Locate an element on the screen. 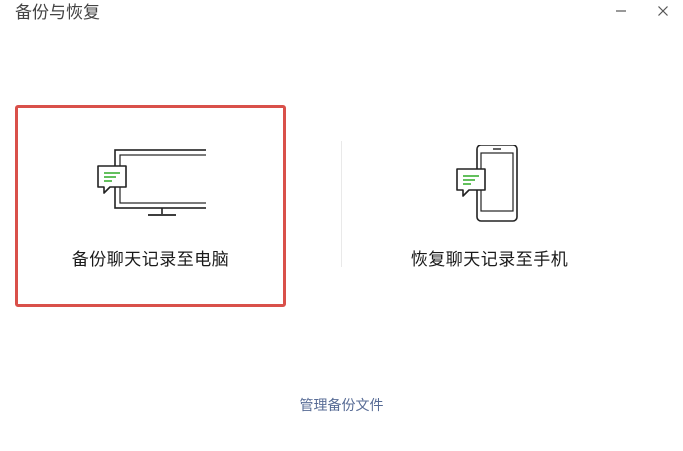  minimize-button is located at coordinates (621, 11).